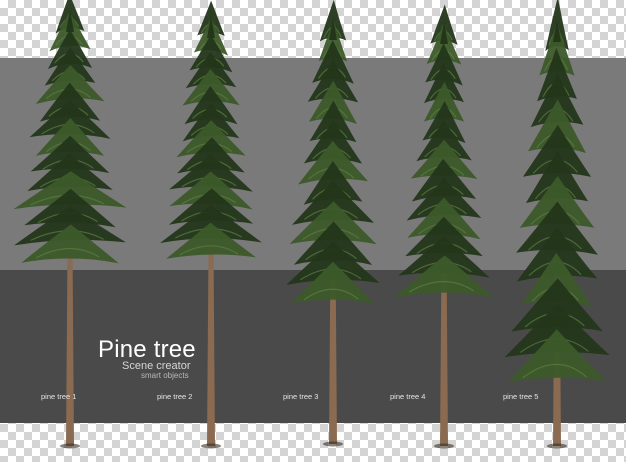  What do you see at coordinates (521, 396) in the screenshot?
I see `tree-label-5: pine tree 5` at bounding box center [521, 396].